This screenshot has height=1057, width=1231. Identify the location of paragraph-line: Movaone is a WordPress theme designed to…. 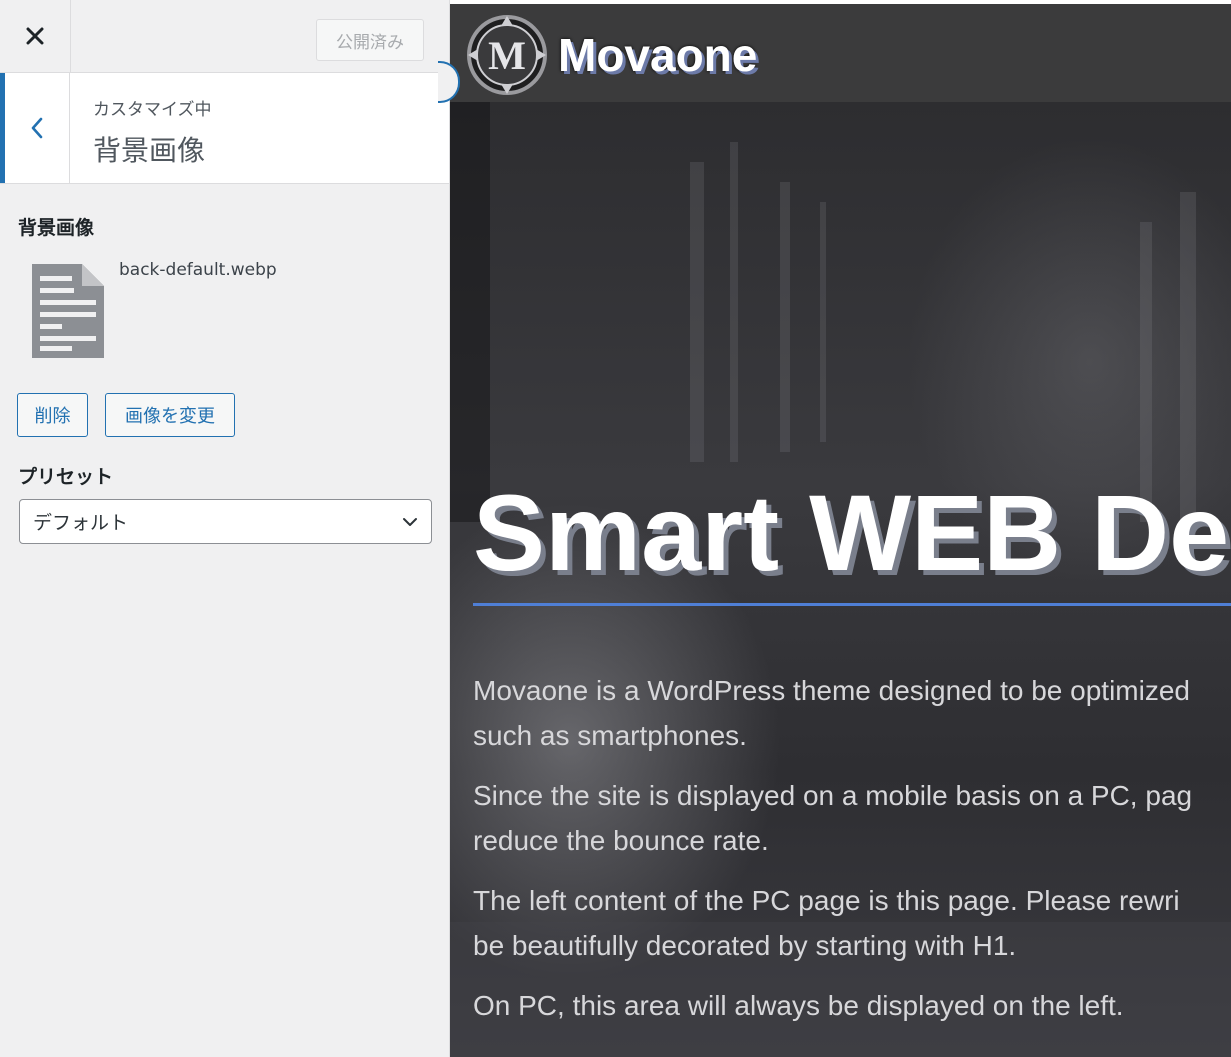
(831, 690).